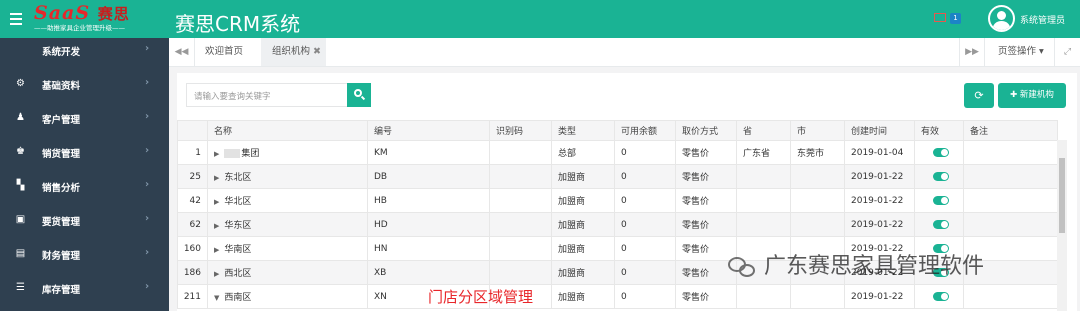  I want to click on cell-type: 总部, so click(583, 152).